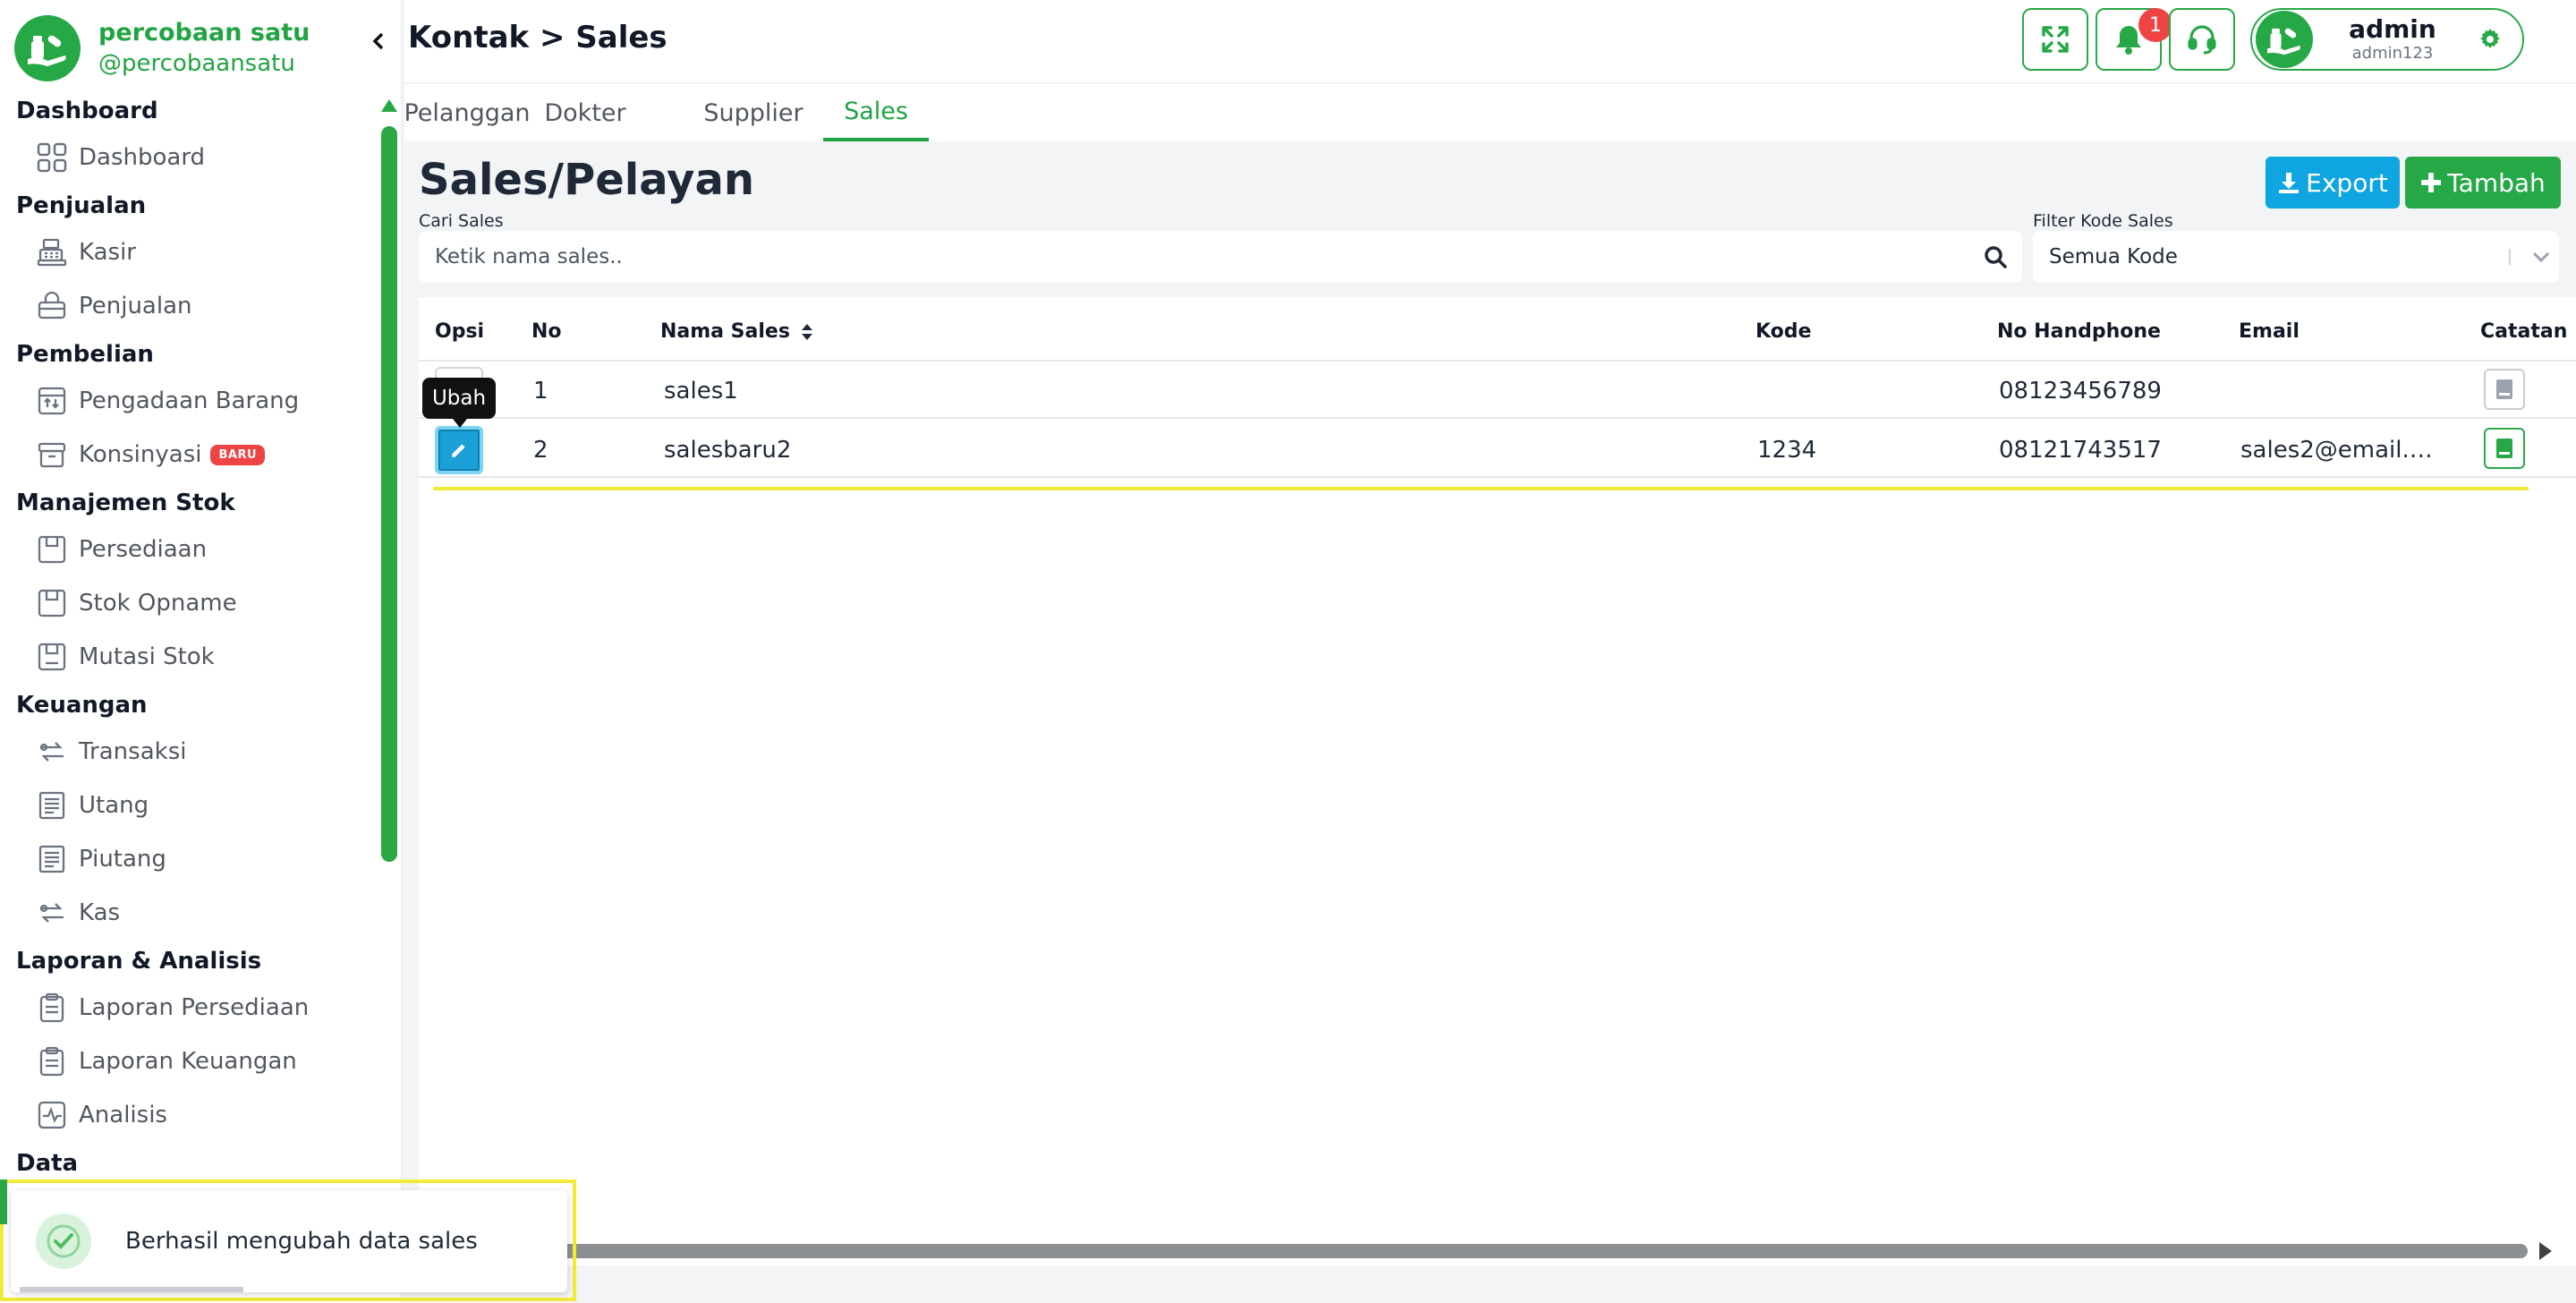 The image size is (2576, 1303). Describe the element at coordinates (753, 112) in the screenshot. I see `tab-supplier: Supplier` at that location.